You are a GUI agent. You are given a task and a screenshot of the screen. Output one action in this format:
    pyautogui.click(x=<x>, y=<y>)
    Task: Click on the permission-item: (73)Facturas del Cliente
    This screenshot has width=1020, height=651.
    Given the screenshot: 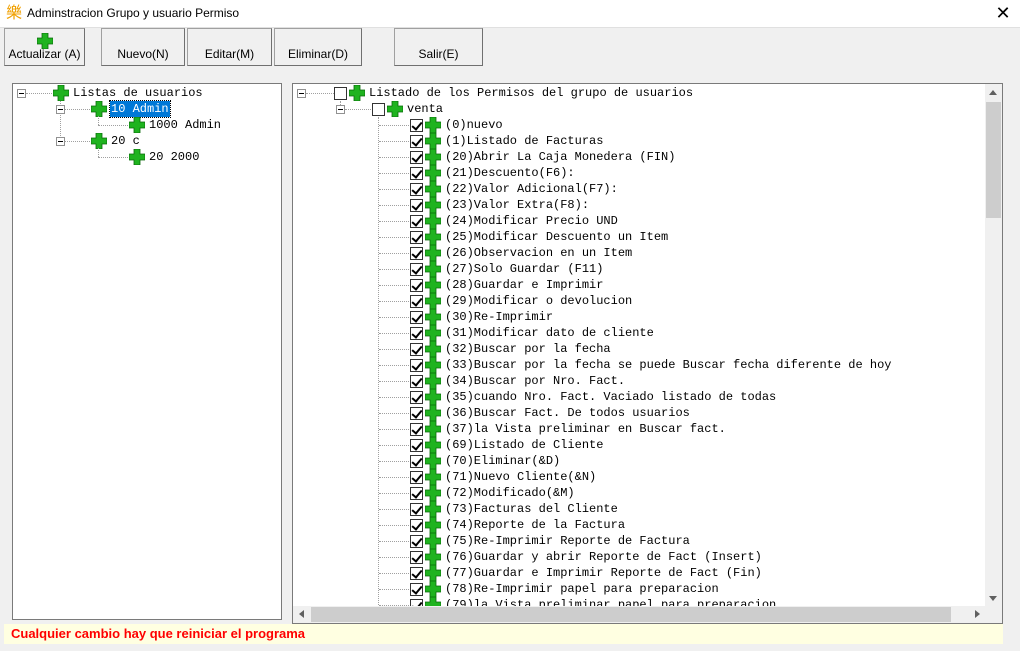 What is the action you would take?
    pyautogui.click(x=531, y=509)
    